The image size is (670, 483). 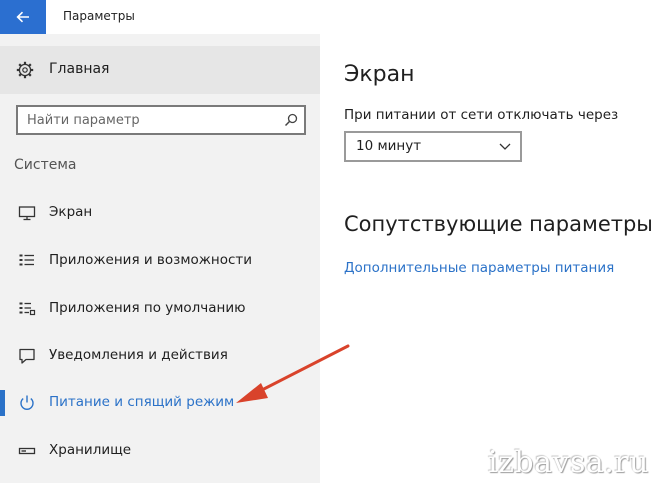 What do you see at coordinates (160, 451) in the screenshot?
I see `sidebar-item-storage: Хранилище` at bounding box center [160, 451].